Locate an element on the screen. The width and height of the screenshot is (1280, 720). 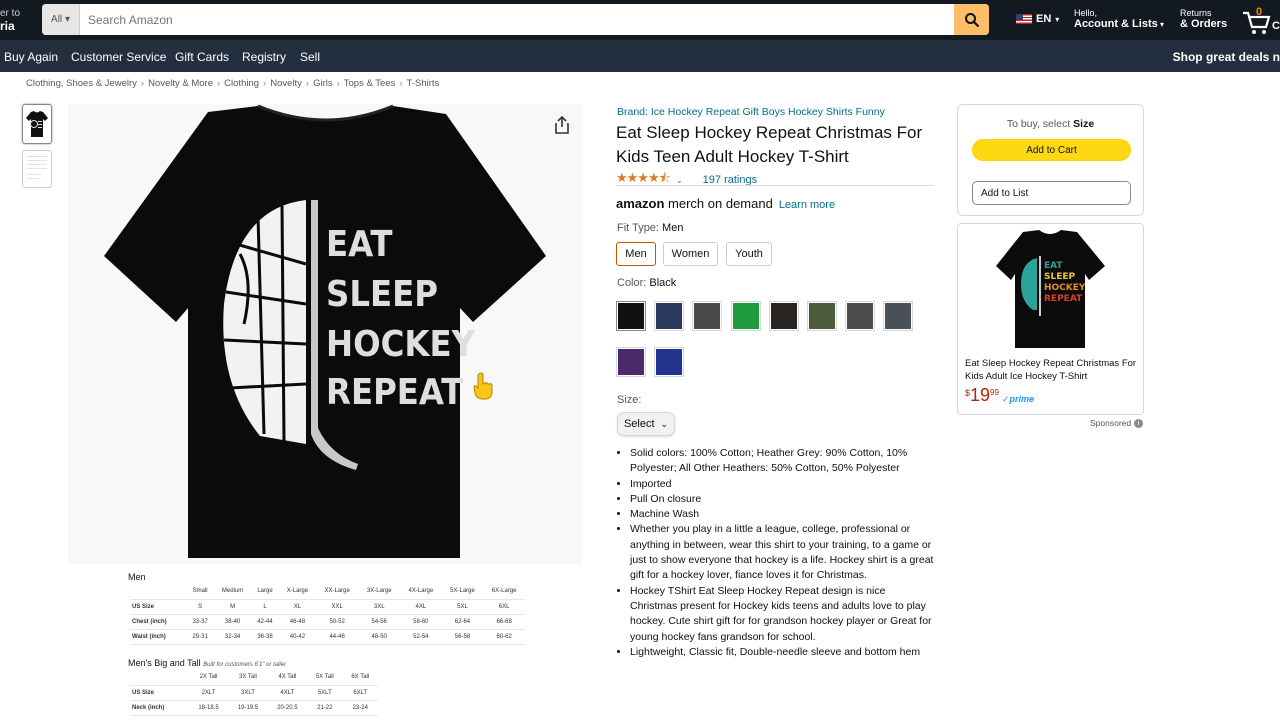
size-chart-cell: 3XL is located at coordinates (379, 607).